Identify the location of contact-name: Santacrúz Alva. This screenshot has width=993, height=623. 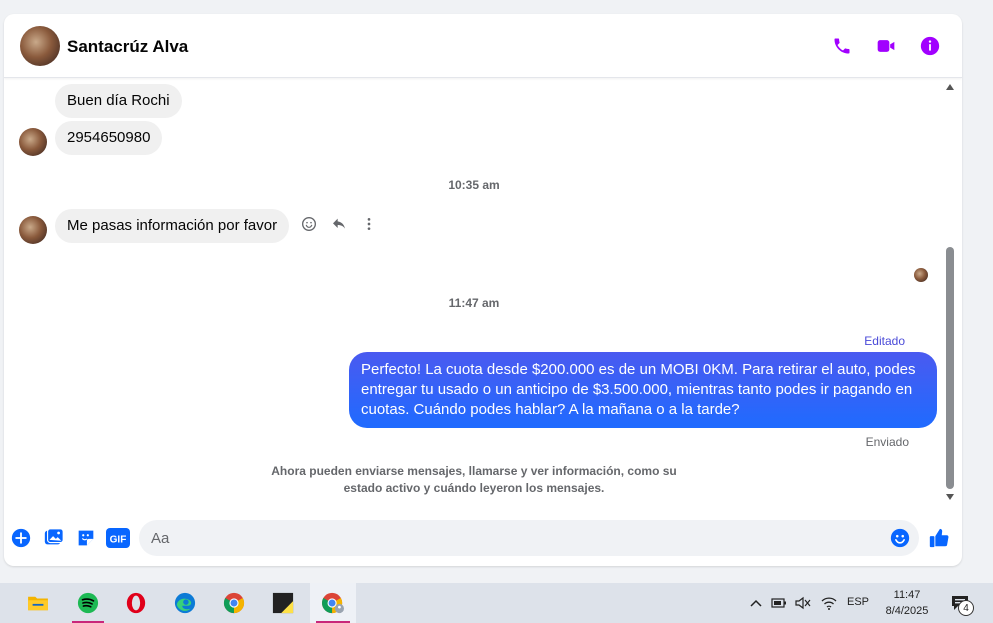
(127, 47).